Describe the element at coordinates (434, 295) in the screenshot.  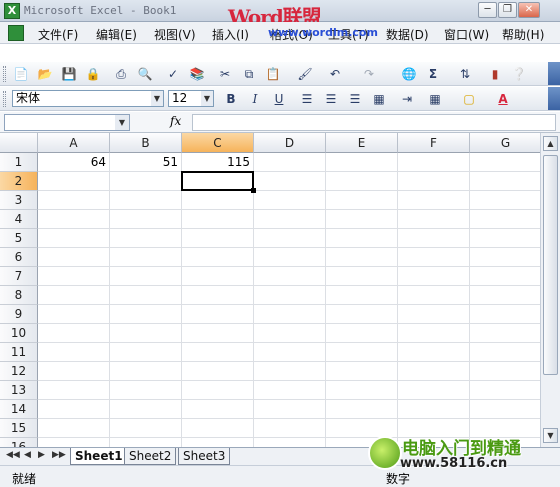
I see `cell-f8` at that location.